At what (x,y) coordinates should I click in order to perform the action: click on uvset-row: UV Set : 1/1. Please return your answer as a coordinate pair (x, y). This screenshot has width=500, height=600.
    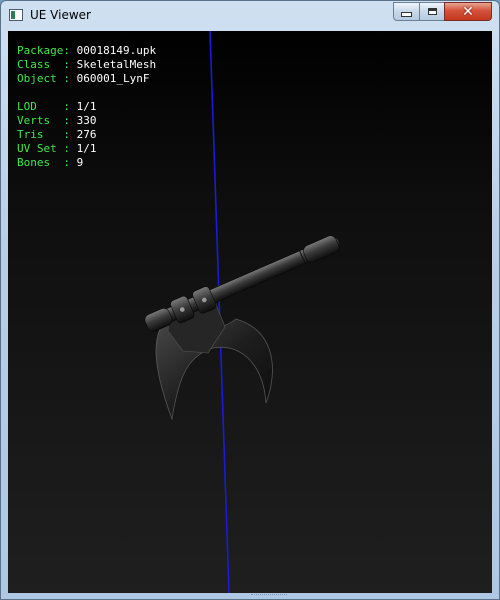
    Looking at the image, I should click on (86, 149).